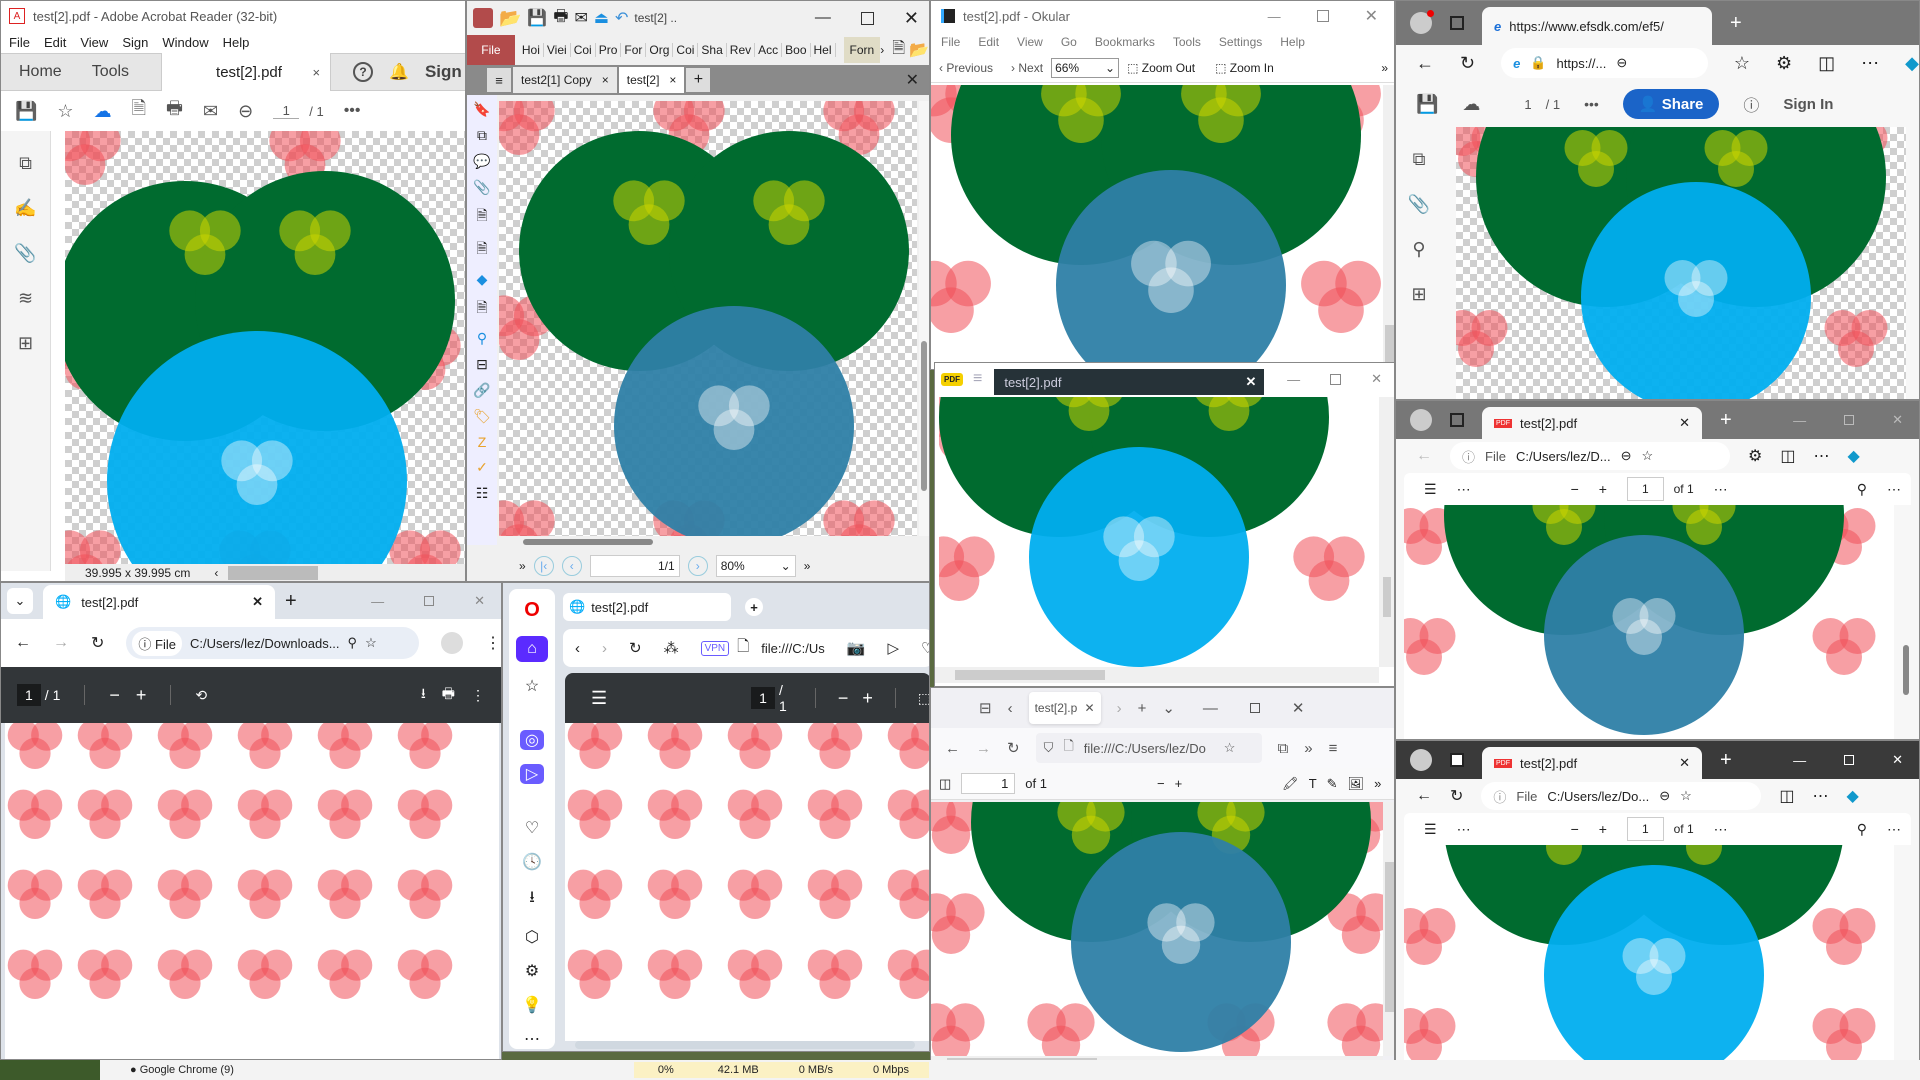 Image resolution: width=1920 pixels, height=1080 pixels. I want to click on address-bar: ⓘ File C:/Users/lez/D... ⊖ ☆, so click(1590, 456).